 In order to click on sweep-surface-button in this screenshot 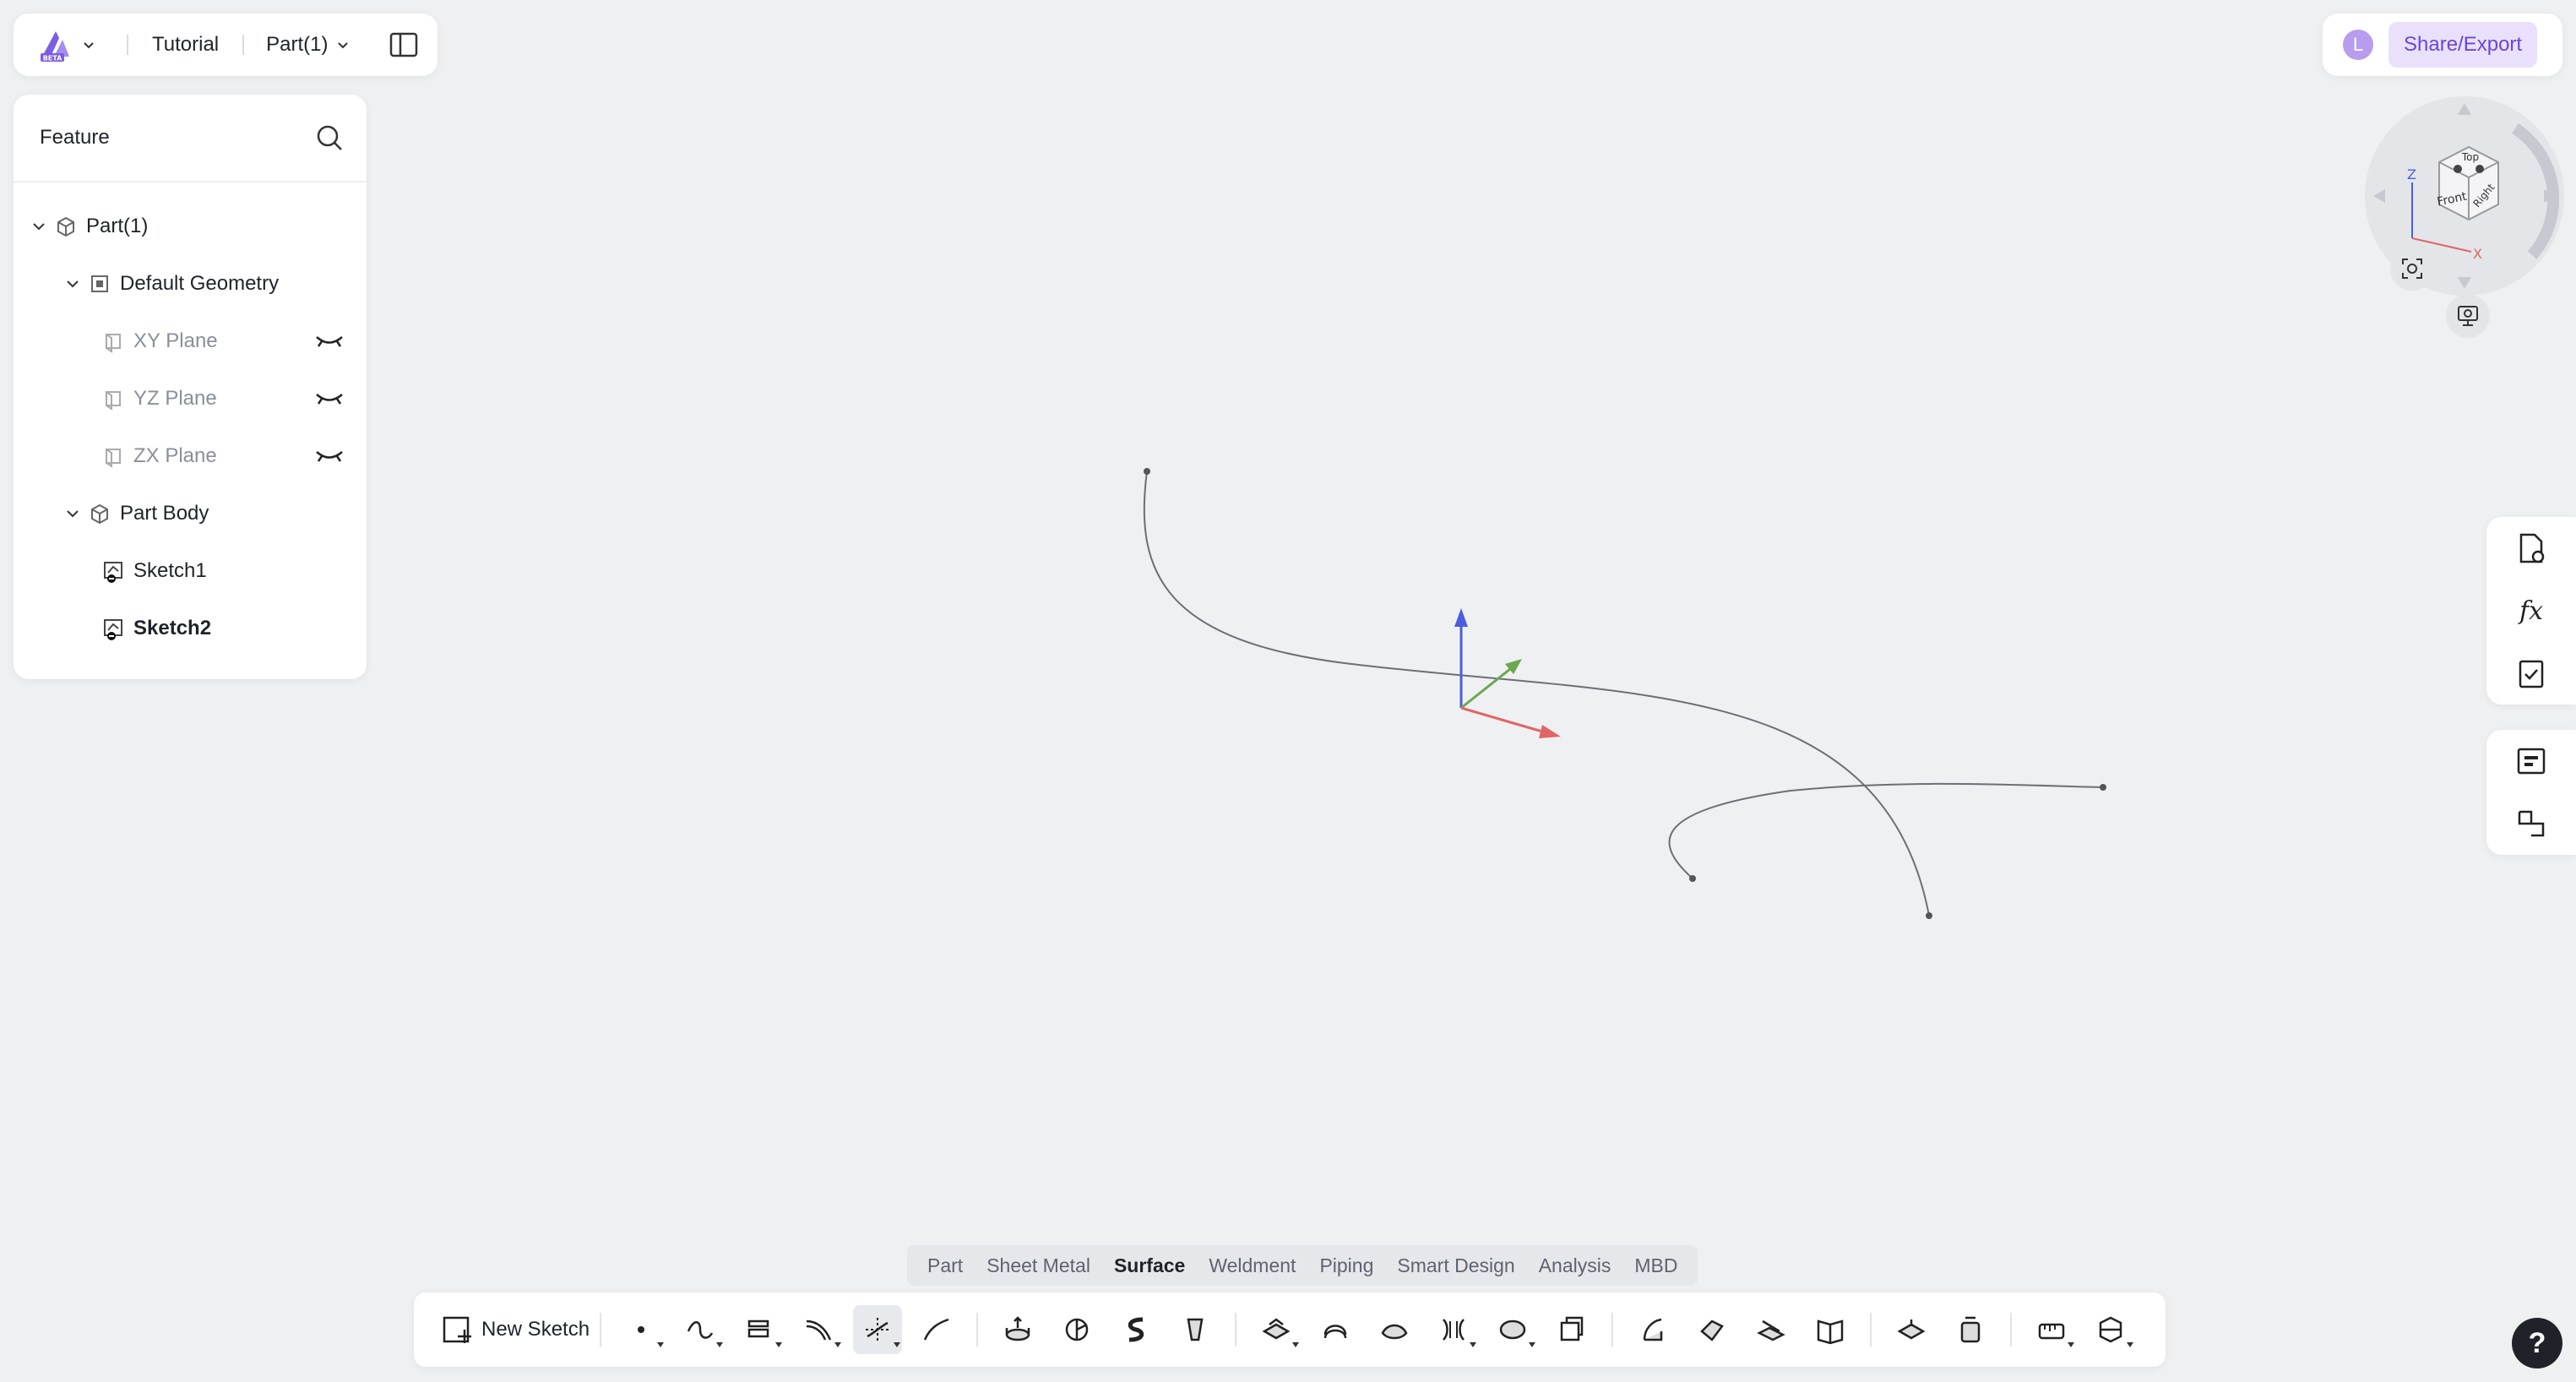, I will do `click(1135, 1329)`.